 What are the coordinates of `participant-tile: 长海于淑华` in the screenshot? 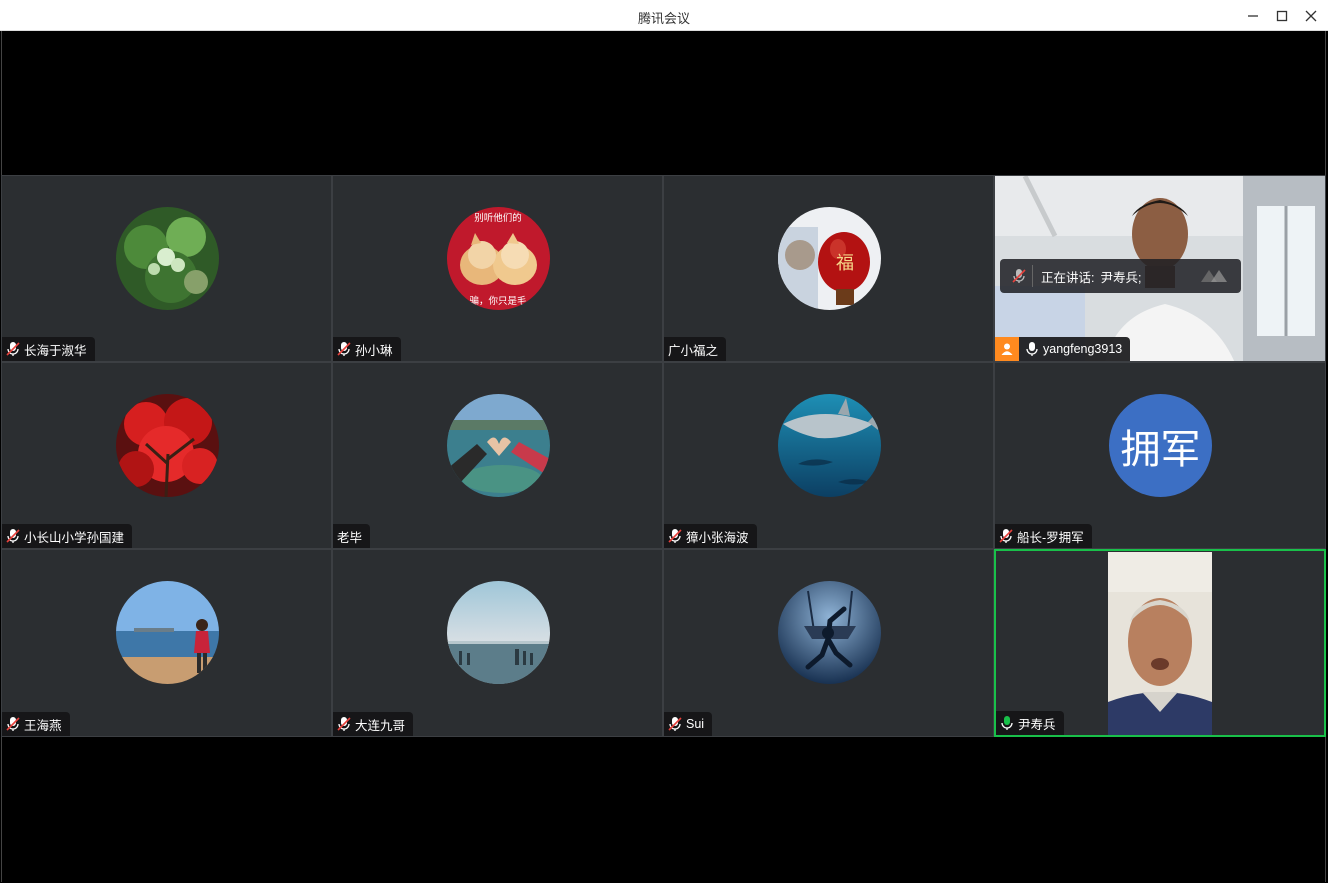 It's located at (166, 268).